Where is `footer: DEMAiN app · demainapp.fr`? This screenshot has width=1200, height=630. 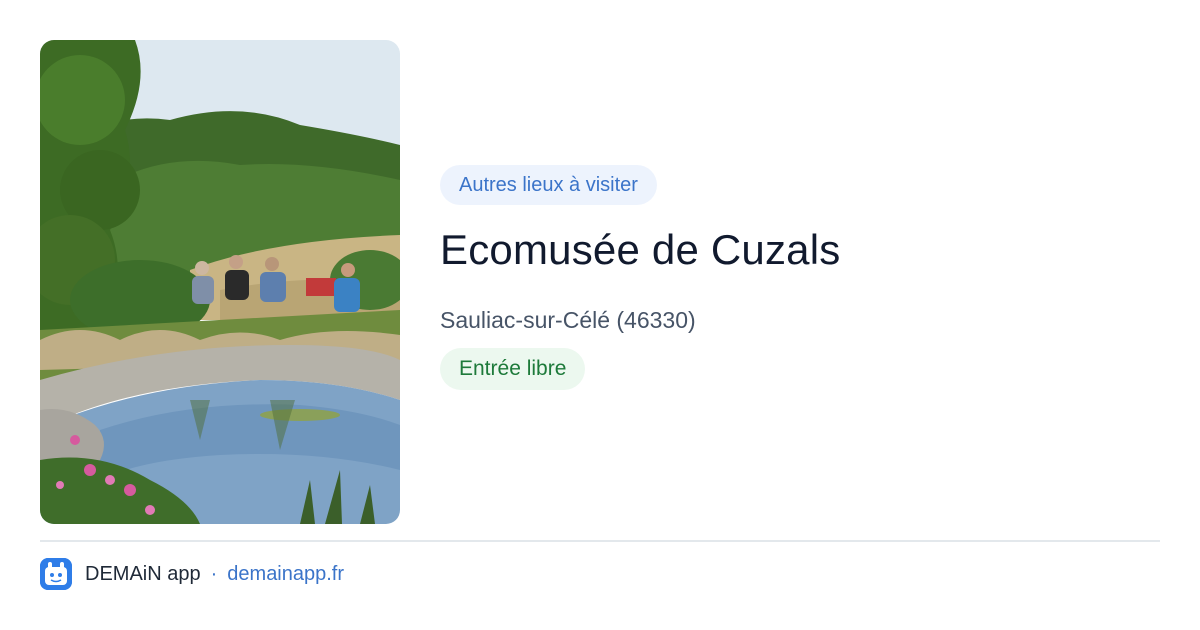
footer: DEMAiN app · demainapp.fr is located at coordinates (192, 574).